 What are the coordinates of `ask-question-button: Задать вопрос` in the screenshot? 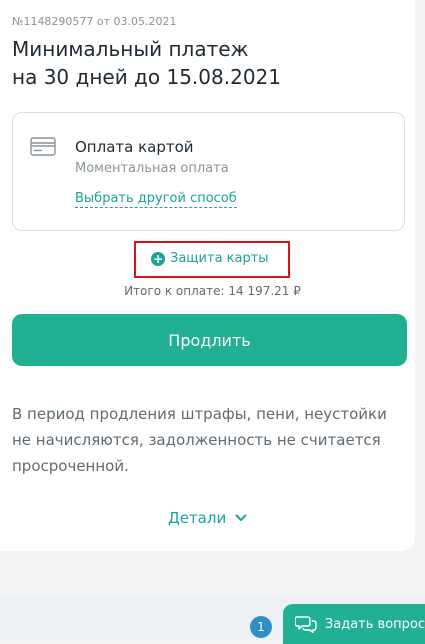 It's located at (354, 624).